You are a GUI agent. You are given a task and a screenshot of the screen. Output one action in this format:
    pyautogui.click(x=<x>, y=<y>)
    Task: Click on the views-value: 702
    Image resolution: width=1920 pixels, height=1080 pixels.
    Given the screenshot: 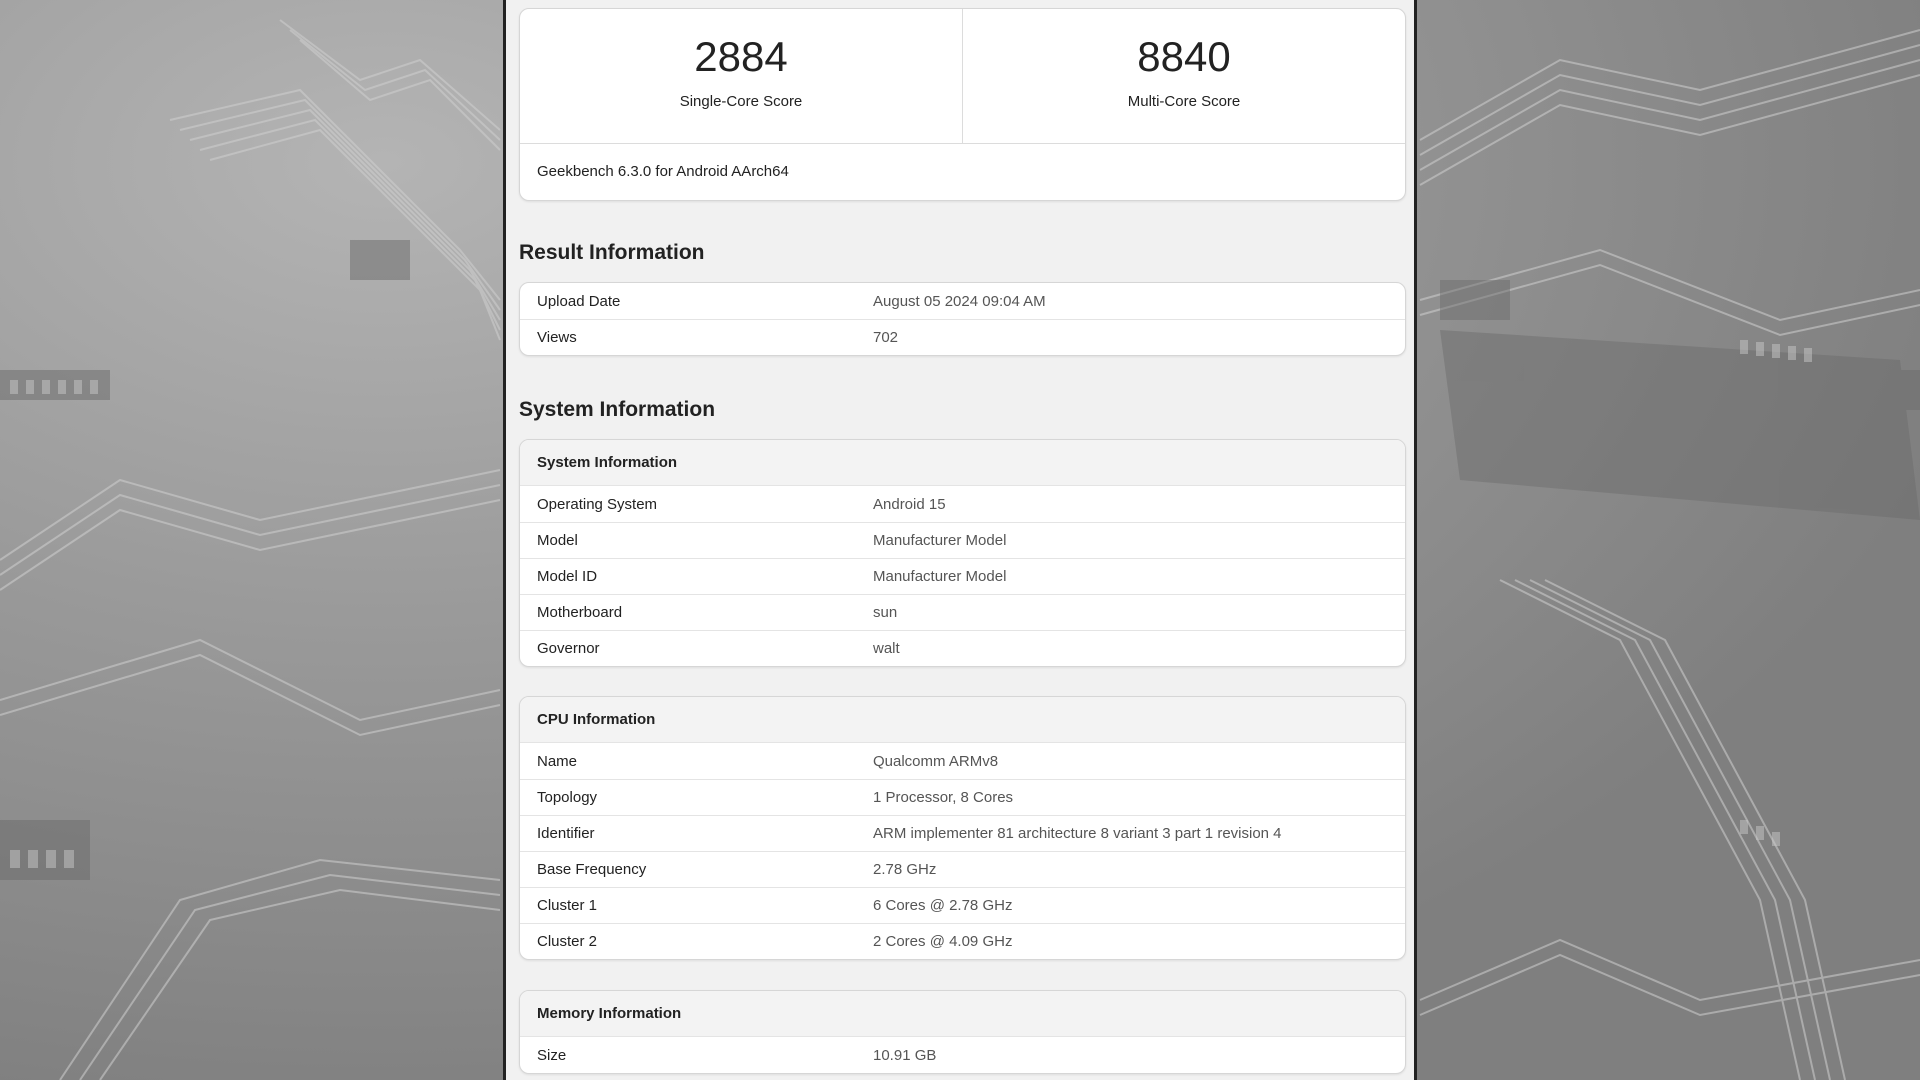 What is the action you would take?
    pyautogui.click(x=886, y=337)
    